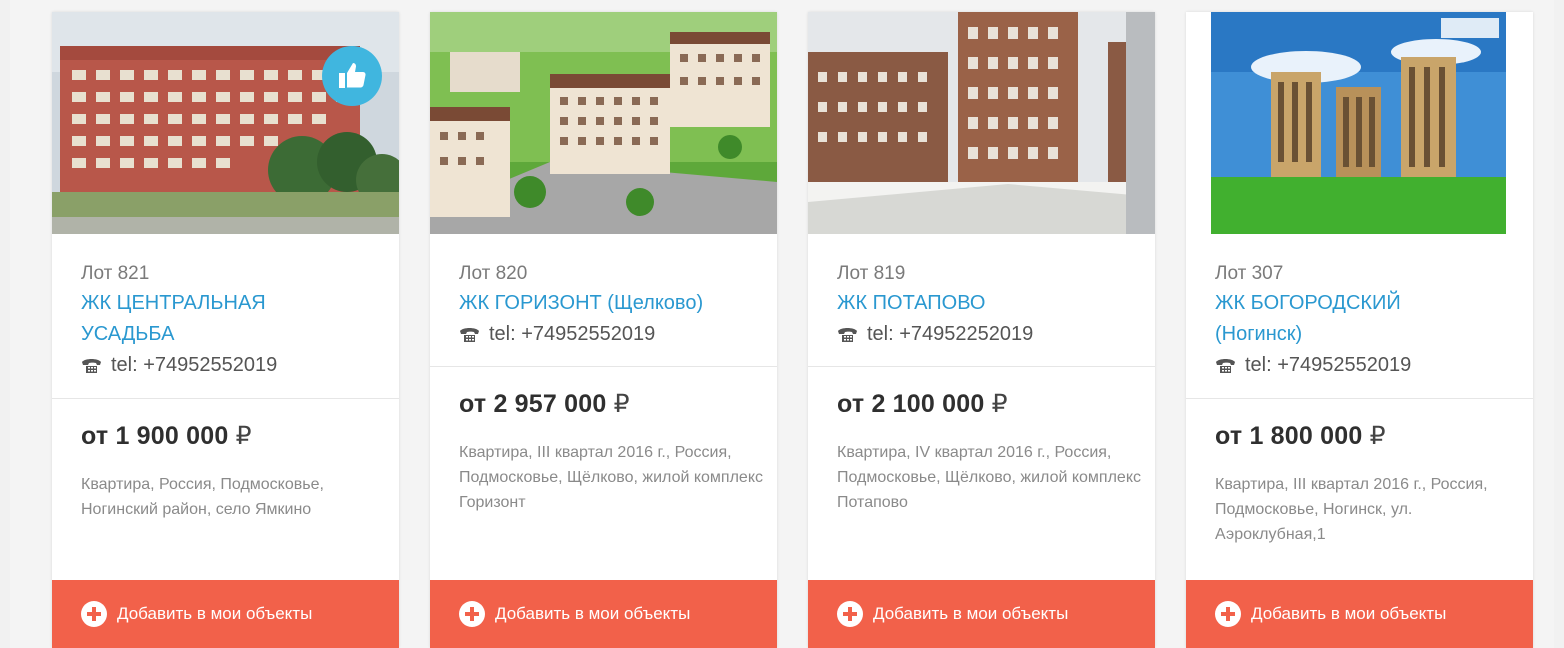  I want to click on price: от 1 900 000 ₽, so click(166, 436).